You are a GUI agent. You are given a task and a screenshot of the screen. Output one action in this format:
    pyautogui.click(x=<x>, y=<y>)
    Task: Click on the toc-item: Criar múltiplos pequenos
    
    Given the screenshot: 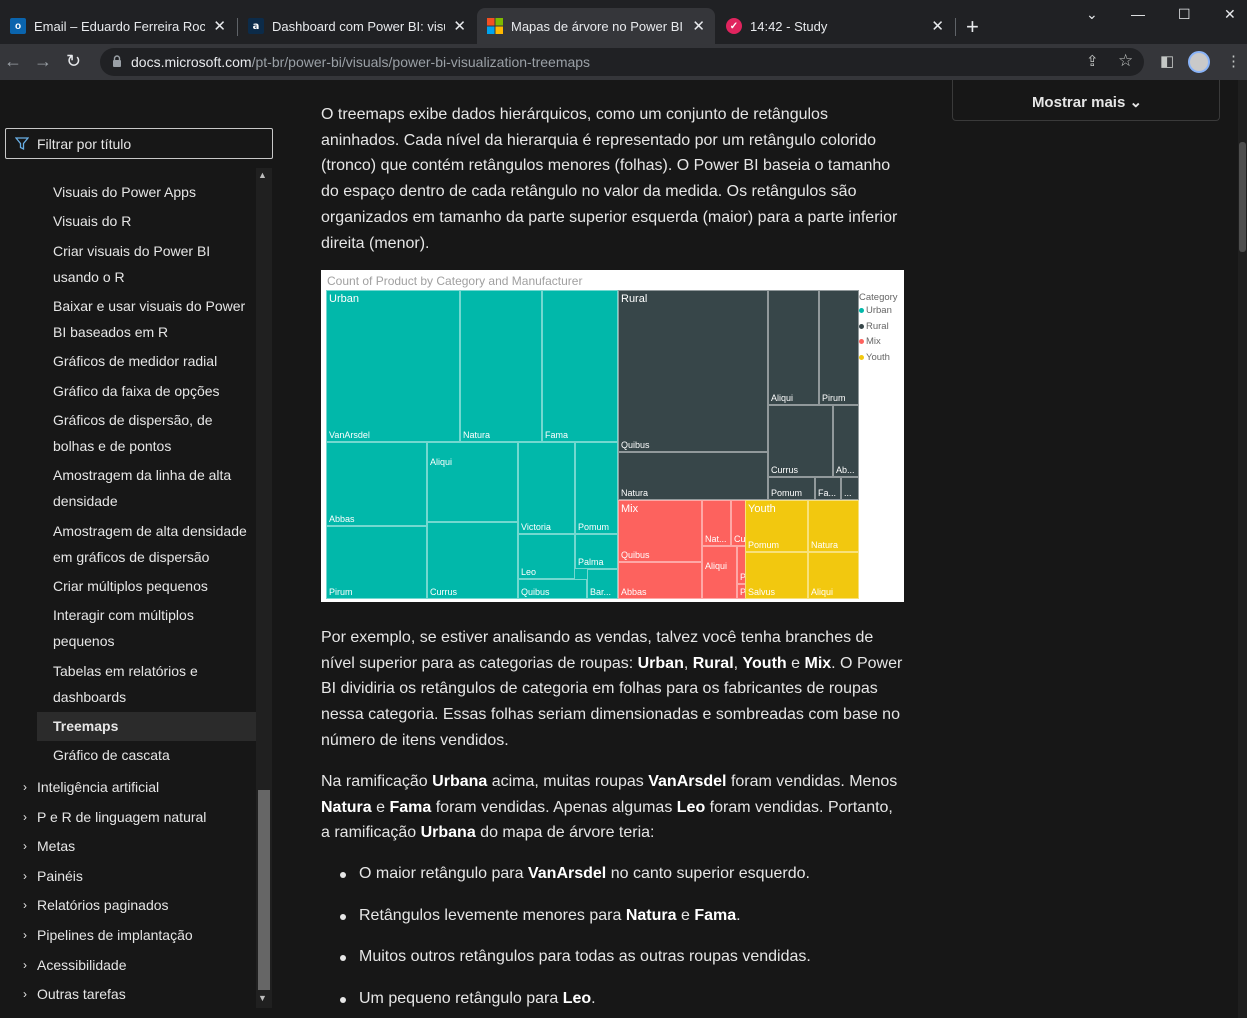 What is the action you would take?
    pyautogui.click(x=154, y=587)
    